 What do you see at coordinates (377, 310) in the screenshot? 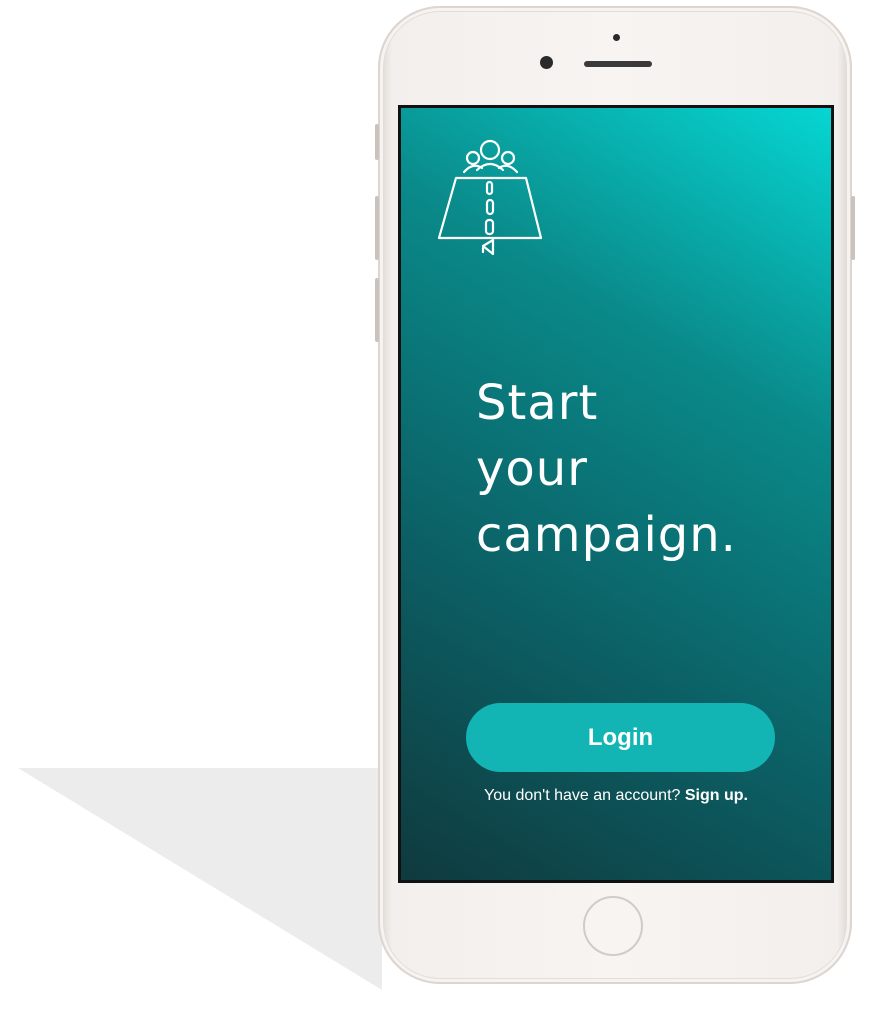
I see `volume-down-button` at bounding box center [377, 310].